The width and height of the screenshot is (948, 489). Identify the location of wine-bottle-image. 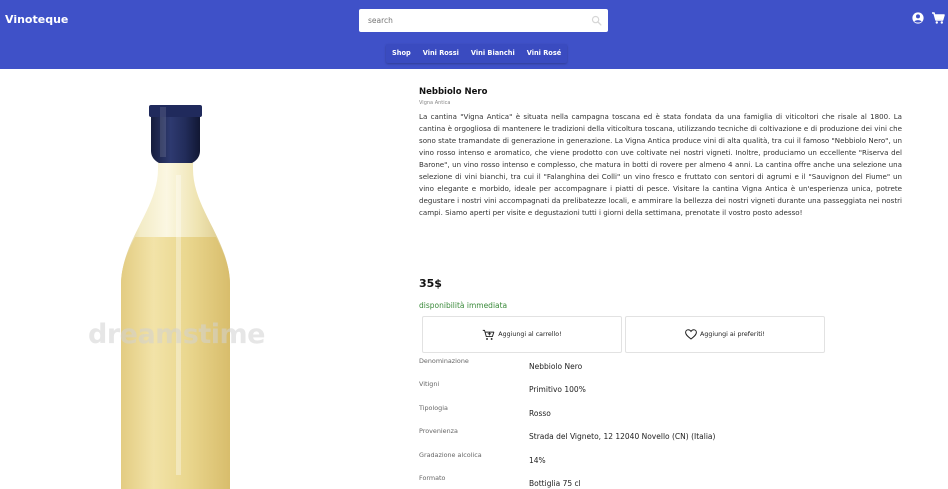
(175, 297).